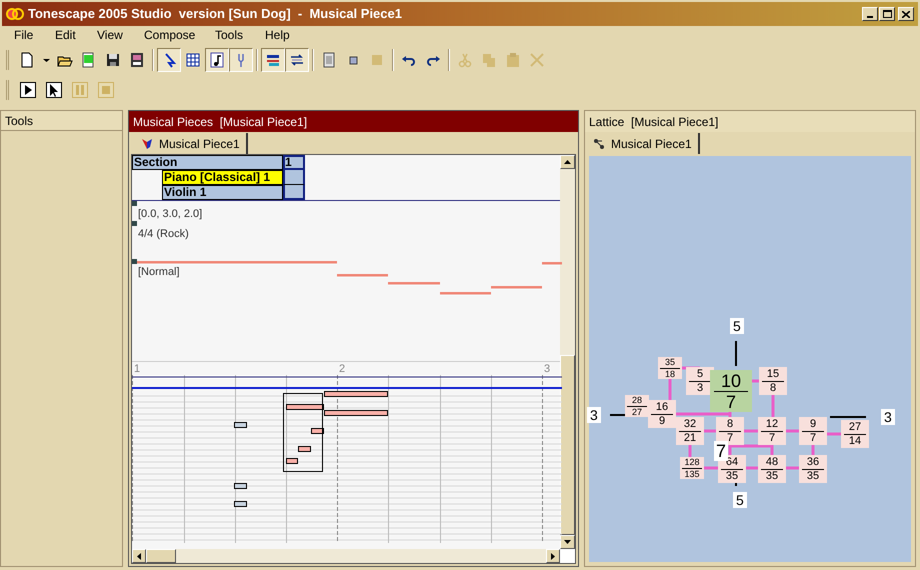 Image resolution: width=920 pixels, height=570 pixels. Describe the element at coordinates (690, 438) in the screenshot. I see `denominator: 21` at that location.